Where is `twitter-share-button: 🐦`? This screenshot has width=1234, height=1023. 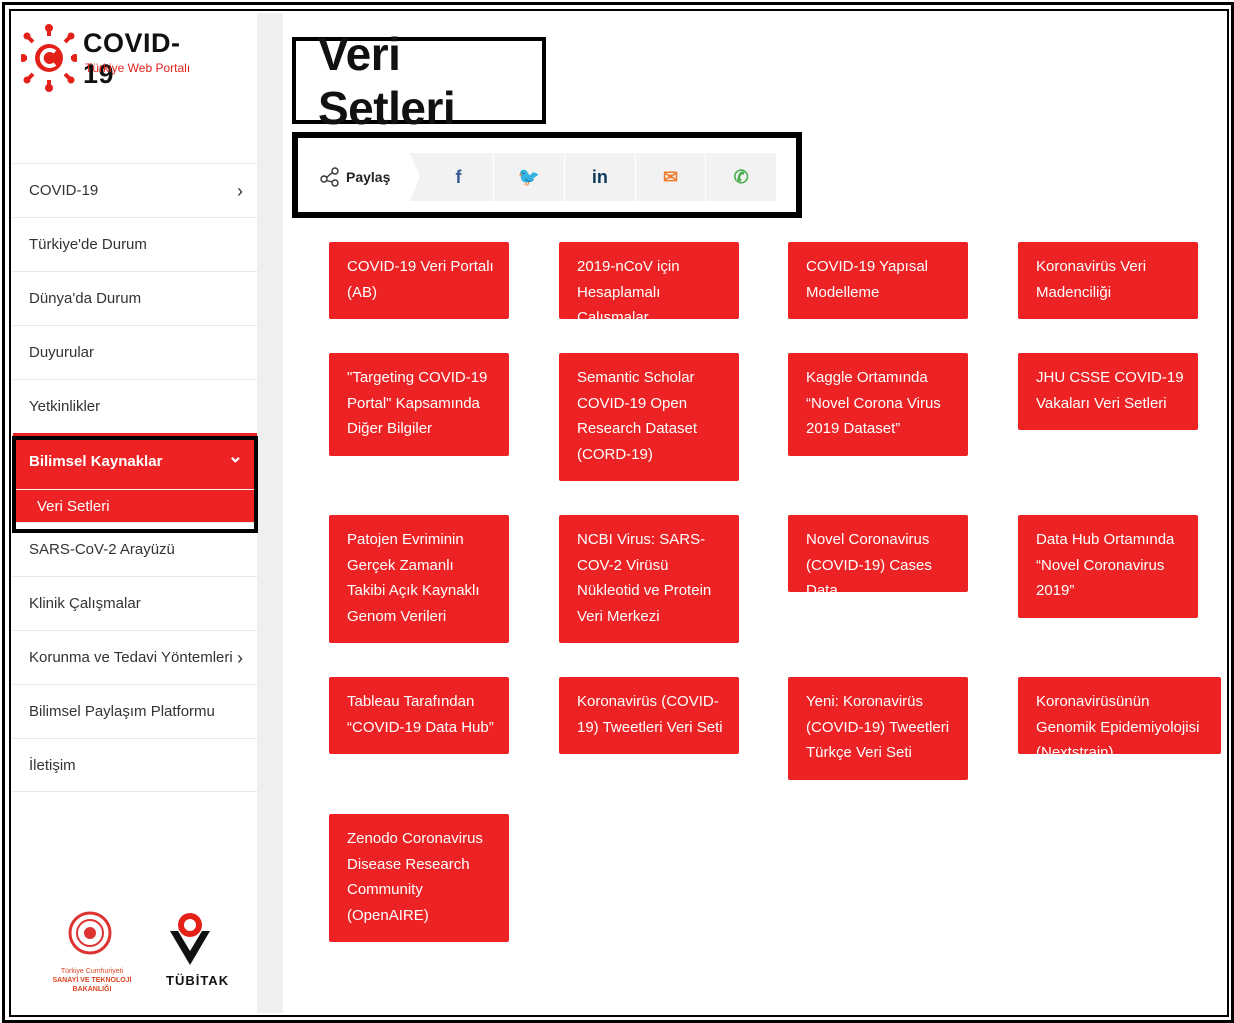 twitter-share-button: 🐦 is located at coordinates (528, 177).